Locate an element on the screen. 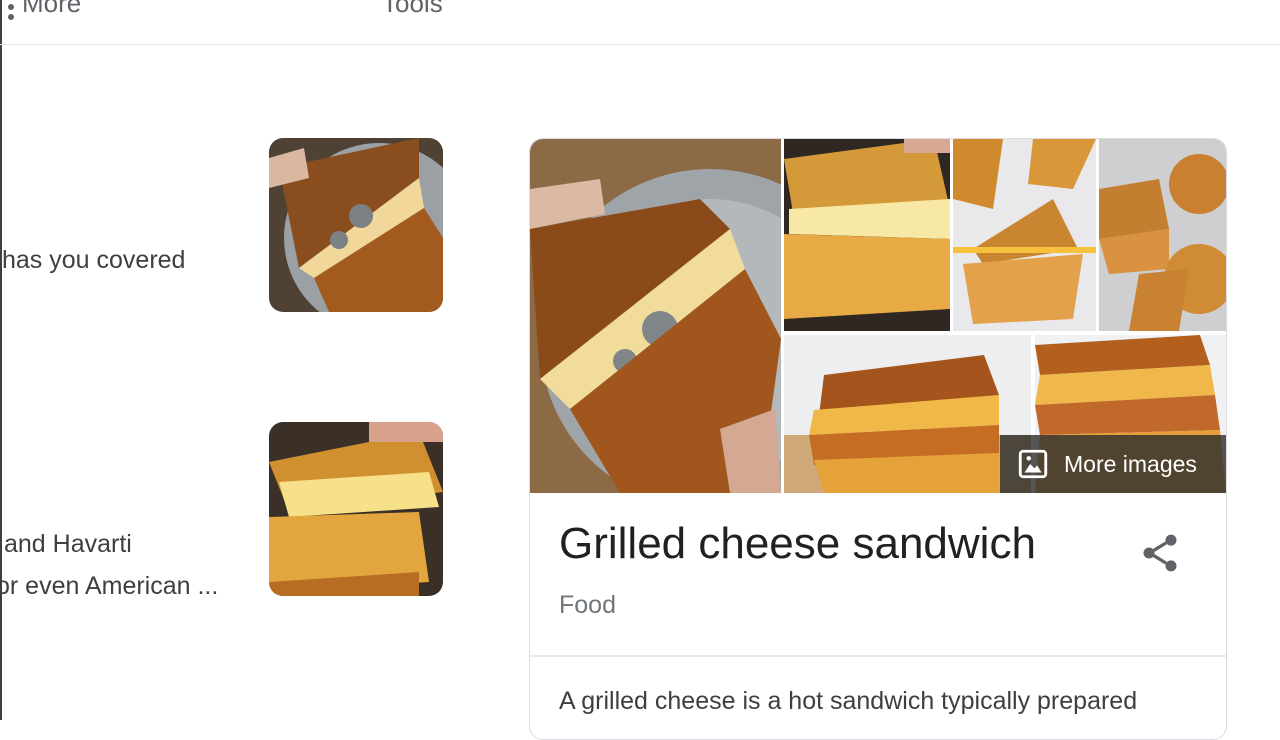 This screenshot has height=740, width=1280. more-images-button: More images is located at coordinates (1113, 464).